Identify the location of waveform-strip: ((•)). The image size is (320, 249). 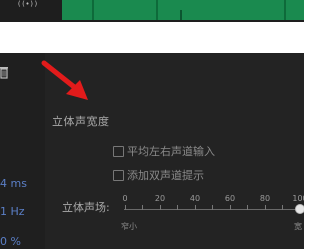
(152, 11).